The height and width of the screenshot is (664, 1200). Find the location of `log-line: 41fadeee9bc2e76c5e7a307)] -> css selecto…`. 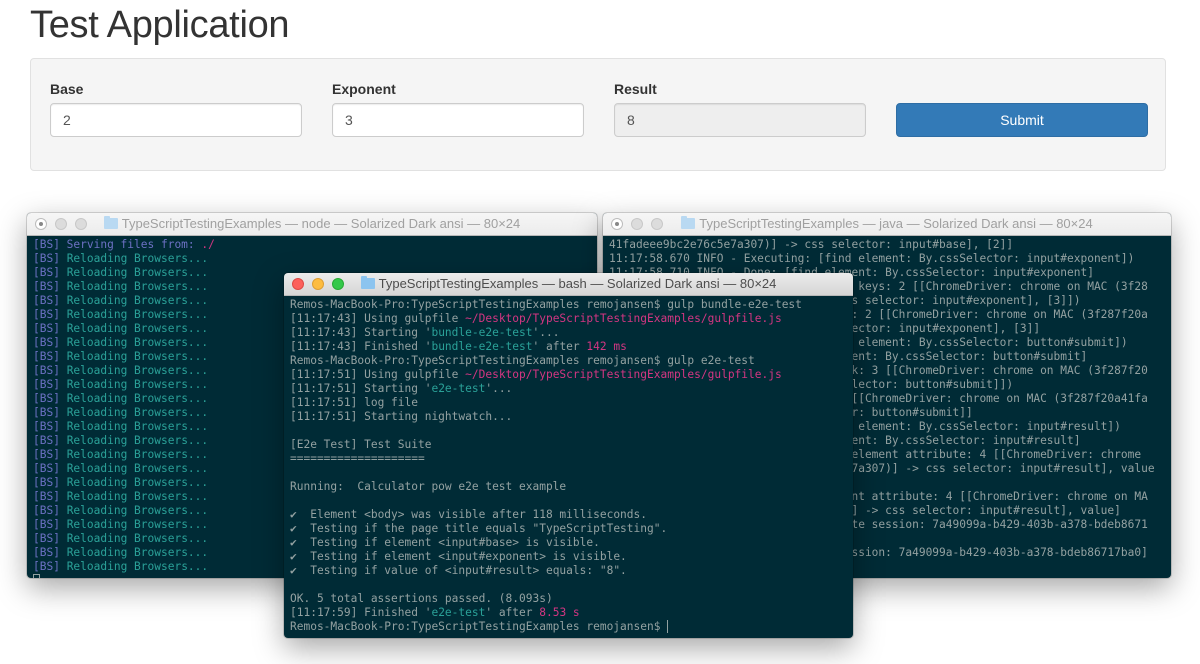

log-line: 41fadeee9bc2e76c5e7a307)] -> css selecto… is located at coordinates (811, 244).